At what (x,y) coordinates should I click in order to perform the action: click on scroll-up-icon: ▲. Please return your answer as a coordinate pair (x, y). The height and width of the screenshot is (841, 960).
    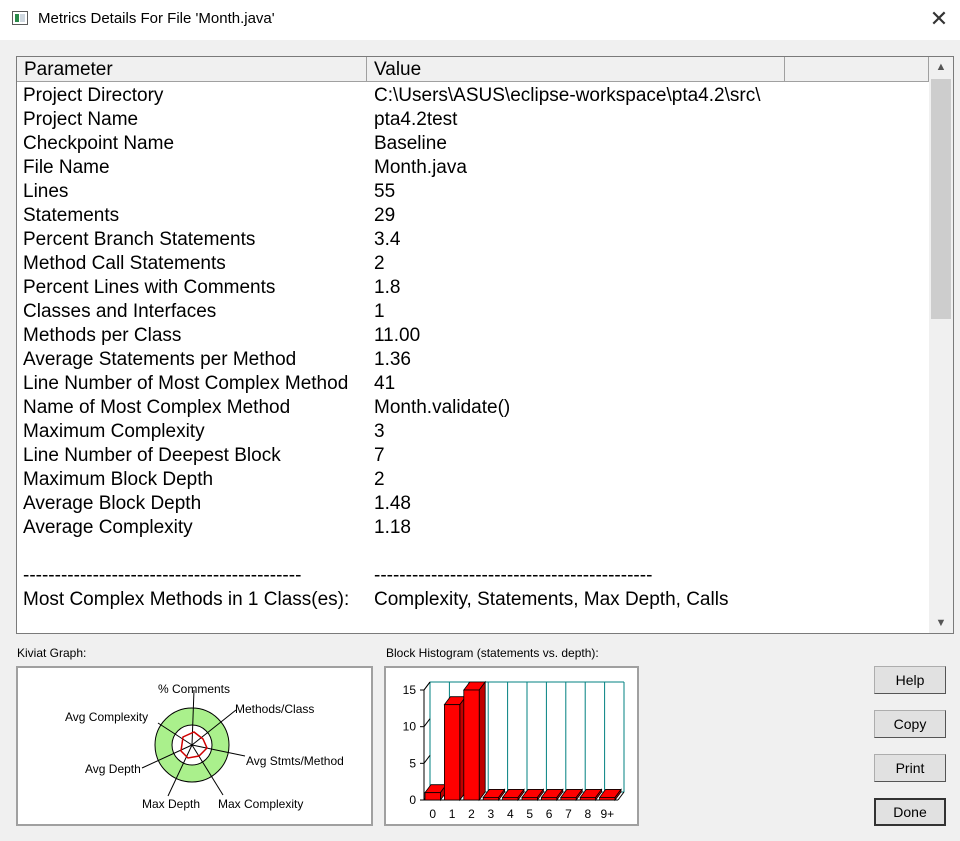
    Looking at the image, I should click on (941, 67).